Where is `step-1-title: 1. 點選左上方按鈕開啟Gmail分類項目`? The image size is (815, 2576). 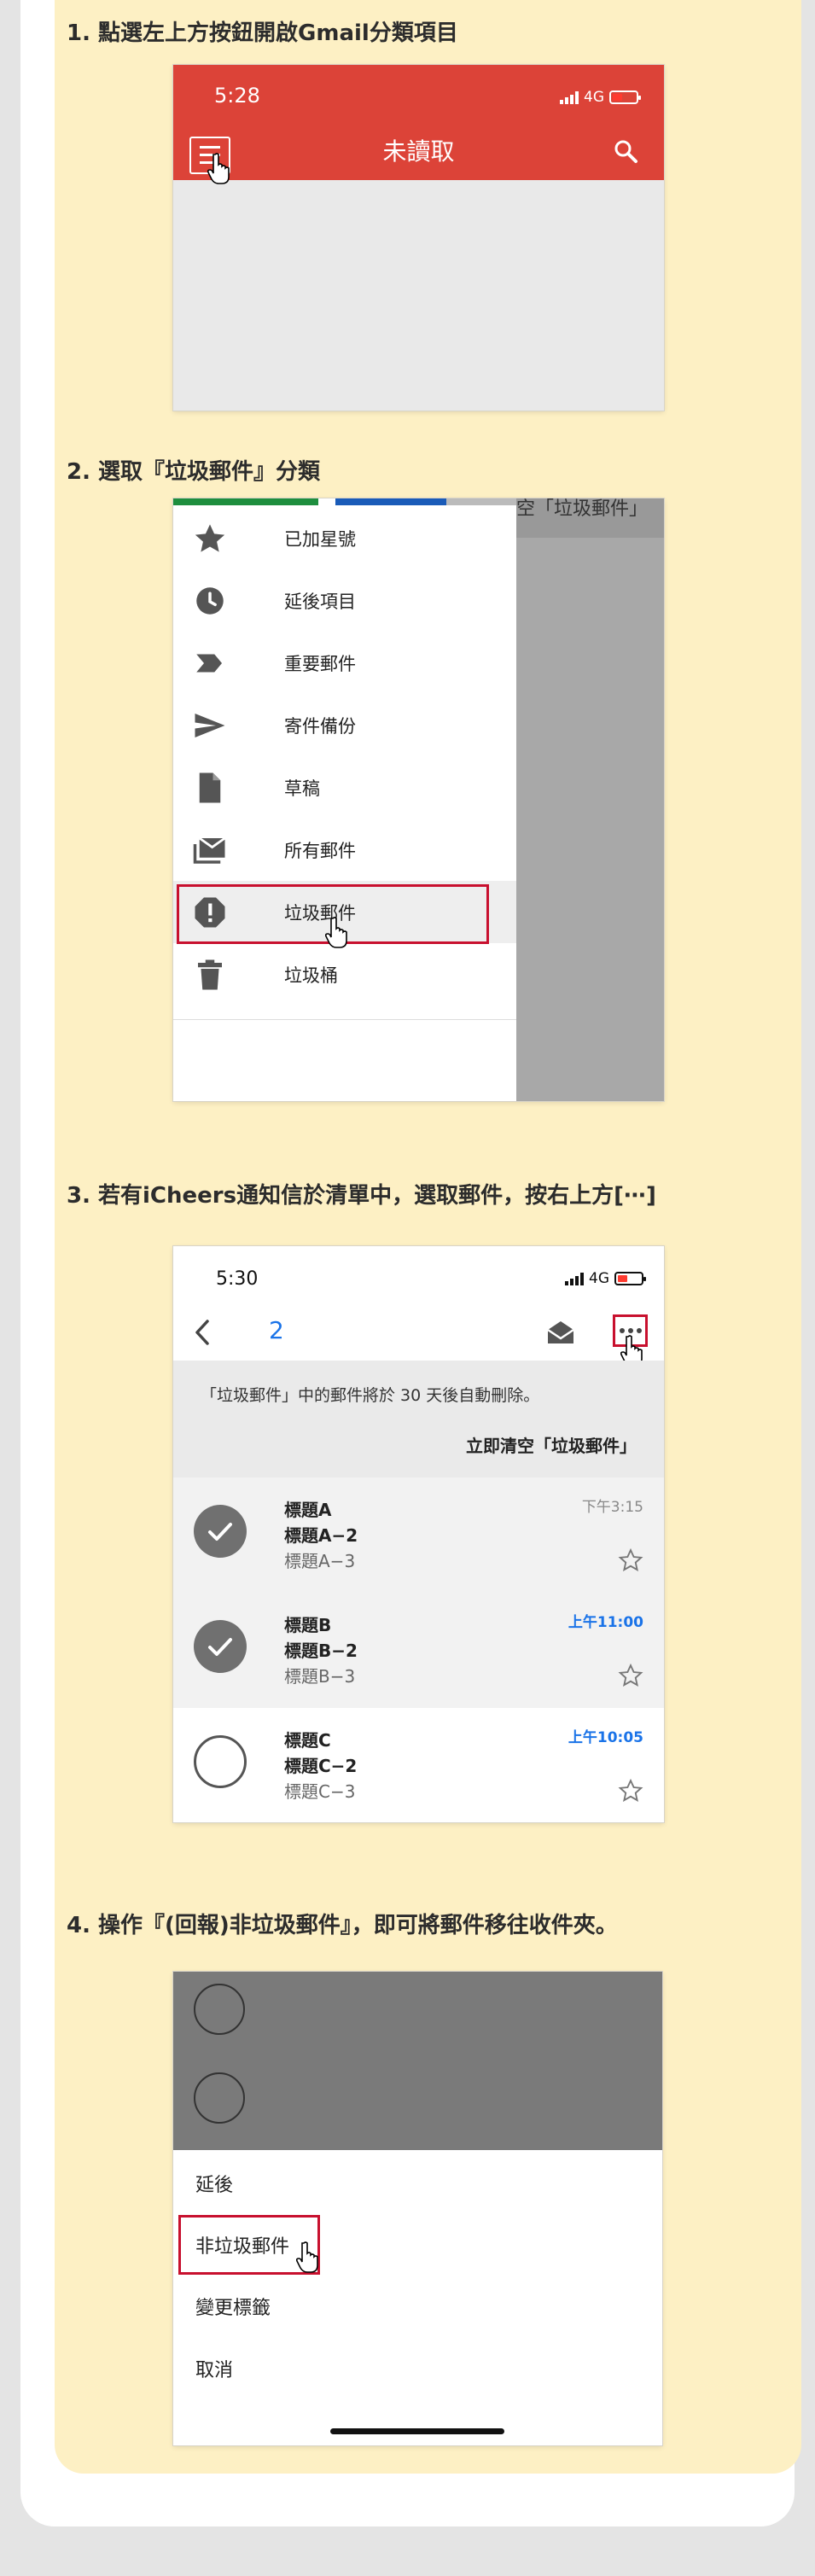 step-1-title: 1. 點選左上方按鈕開啟Gmail分類項目 is located at coordinates (262, 33).